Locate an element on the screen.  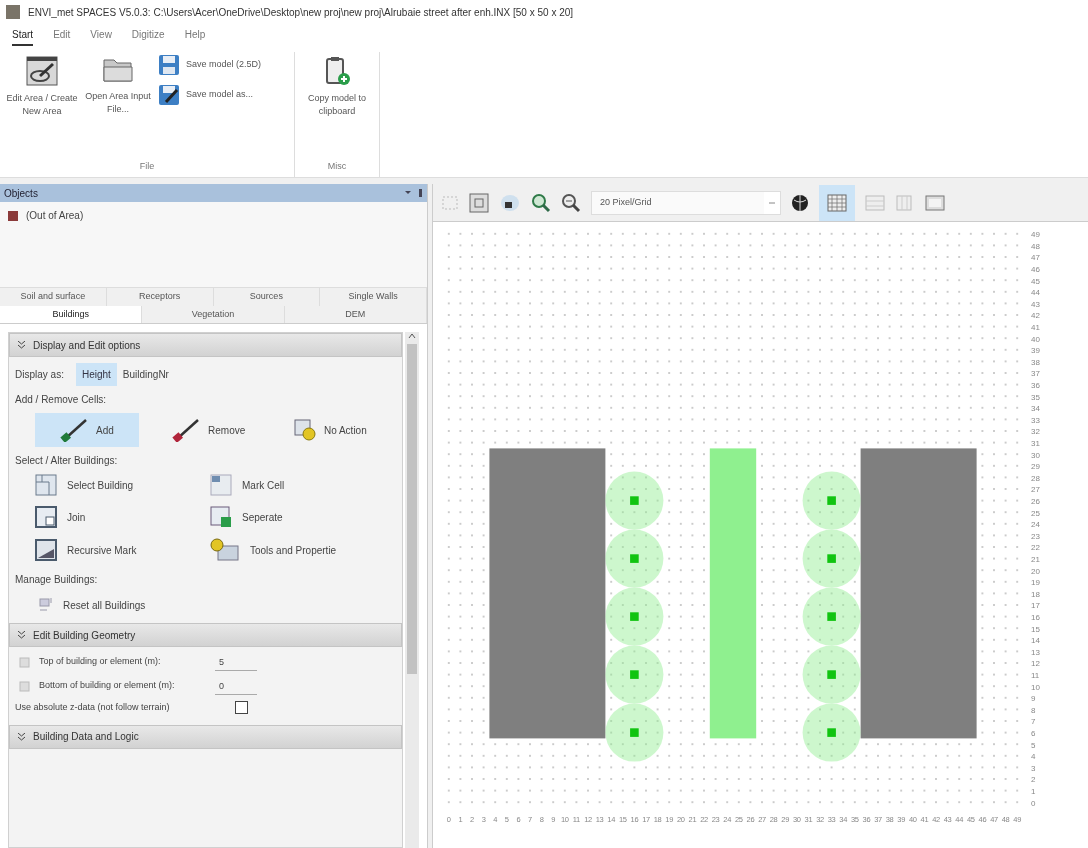
row-number: 9 is located at coordinates (1033, 699).